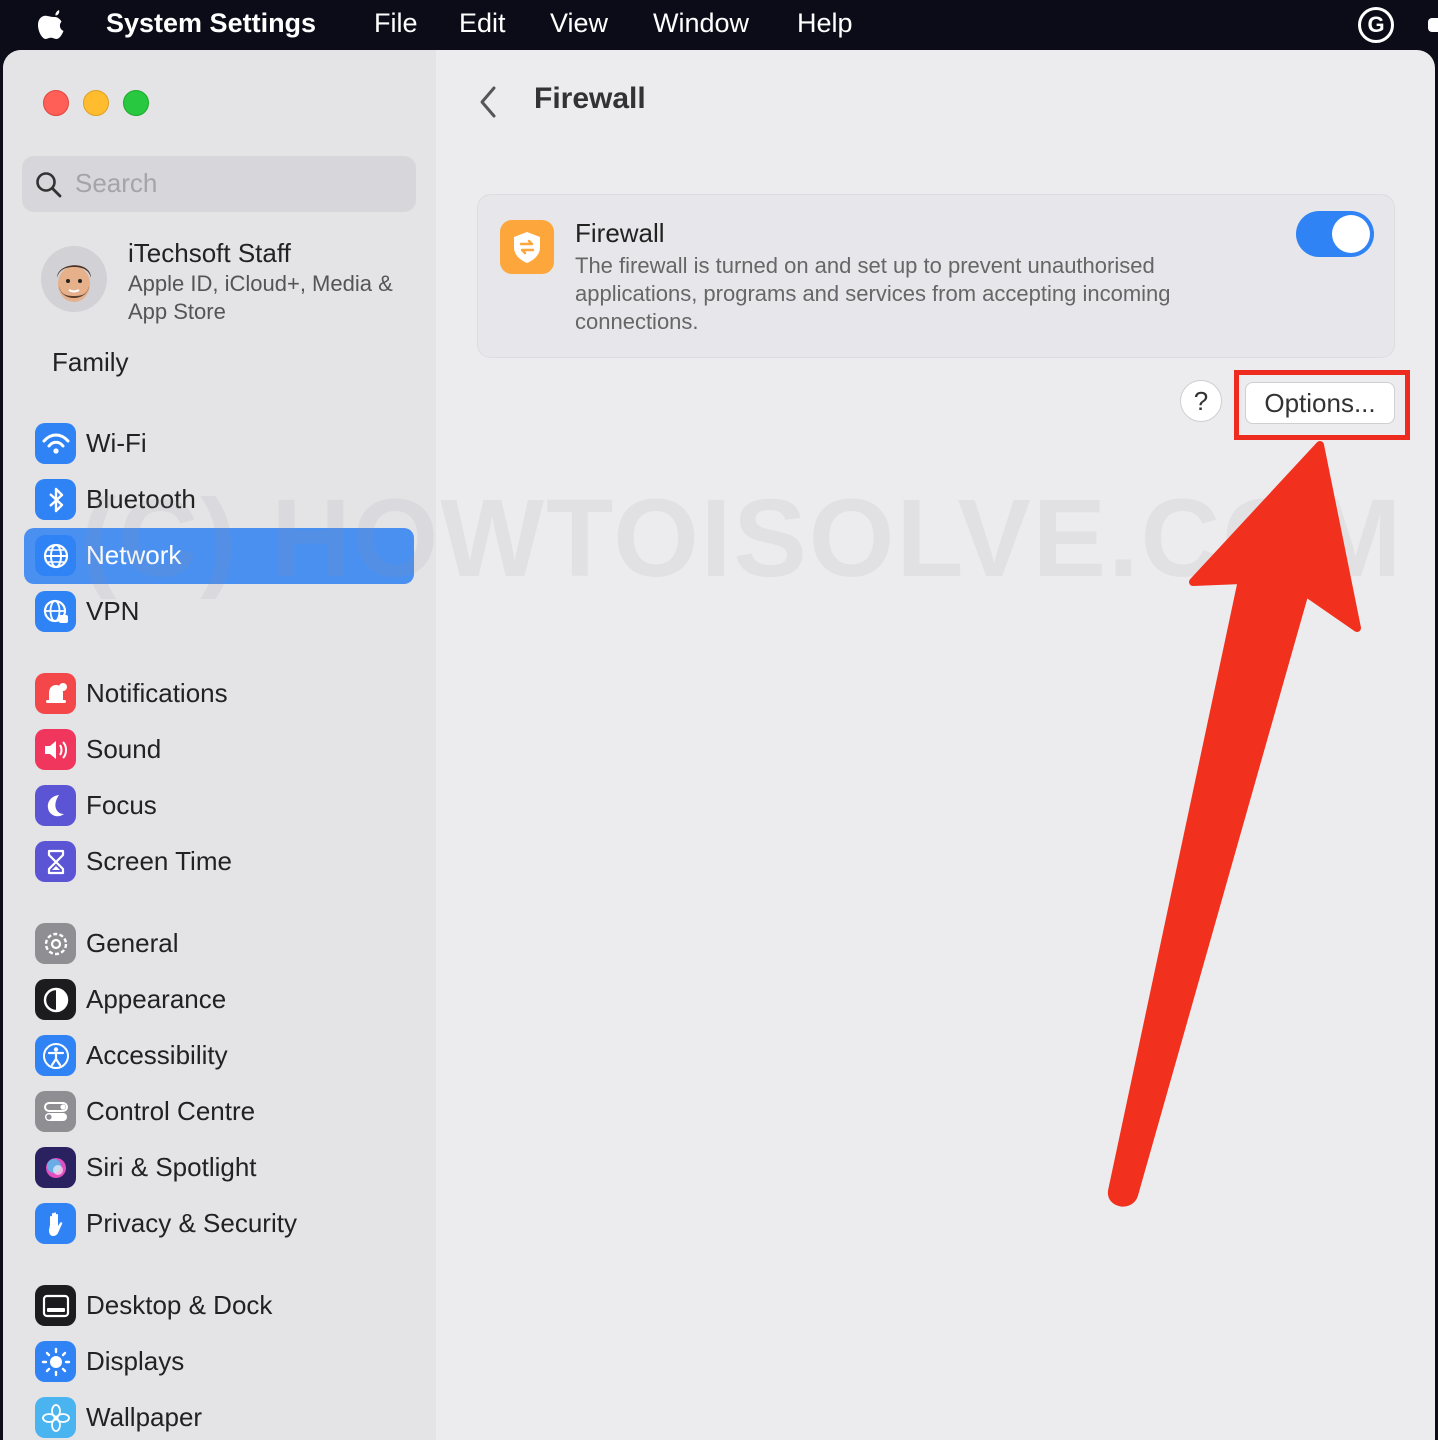  I want to click on sidebar-item-label: Privacy & Security, so click(191, 1223).